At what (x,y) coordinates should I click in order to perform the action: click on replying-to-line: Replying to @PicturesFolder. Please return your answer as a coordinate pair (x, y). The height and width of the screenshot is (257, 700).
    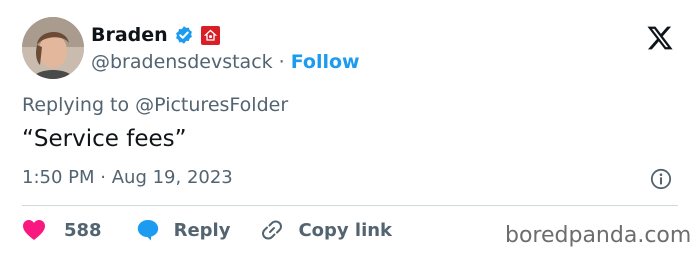
    Looking at the image, I should click on (155, 105).